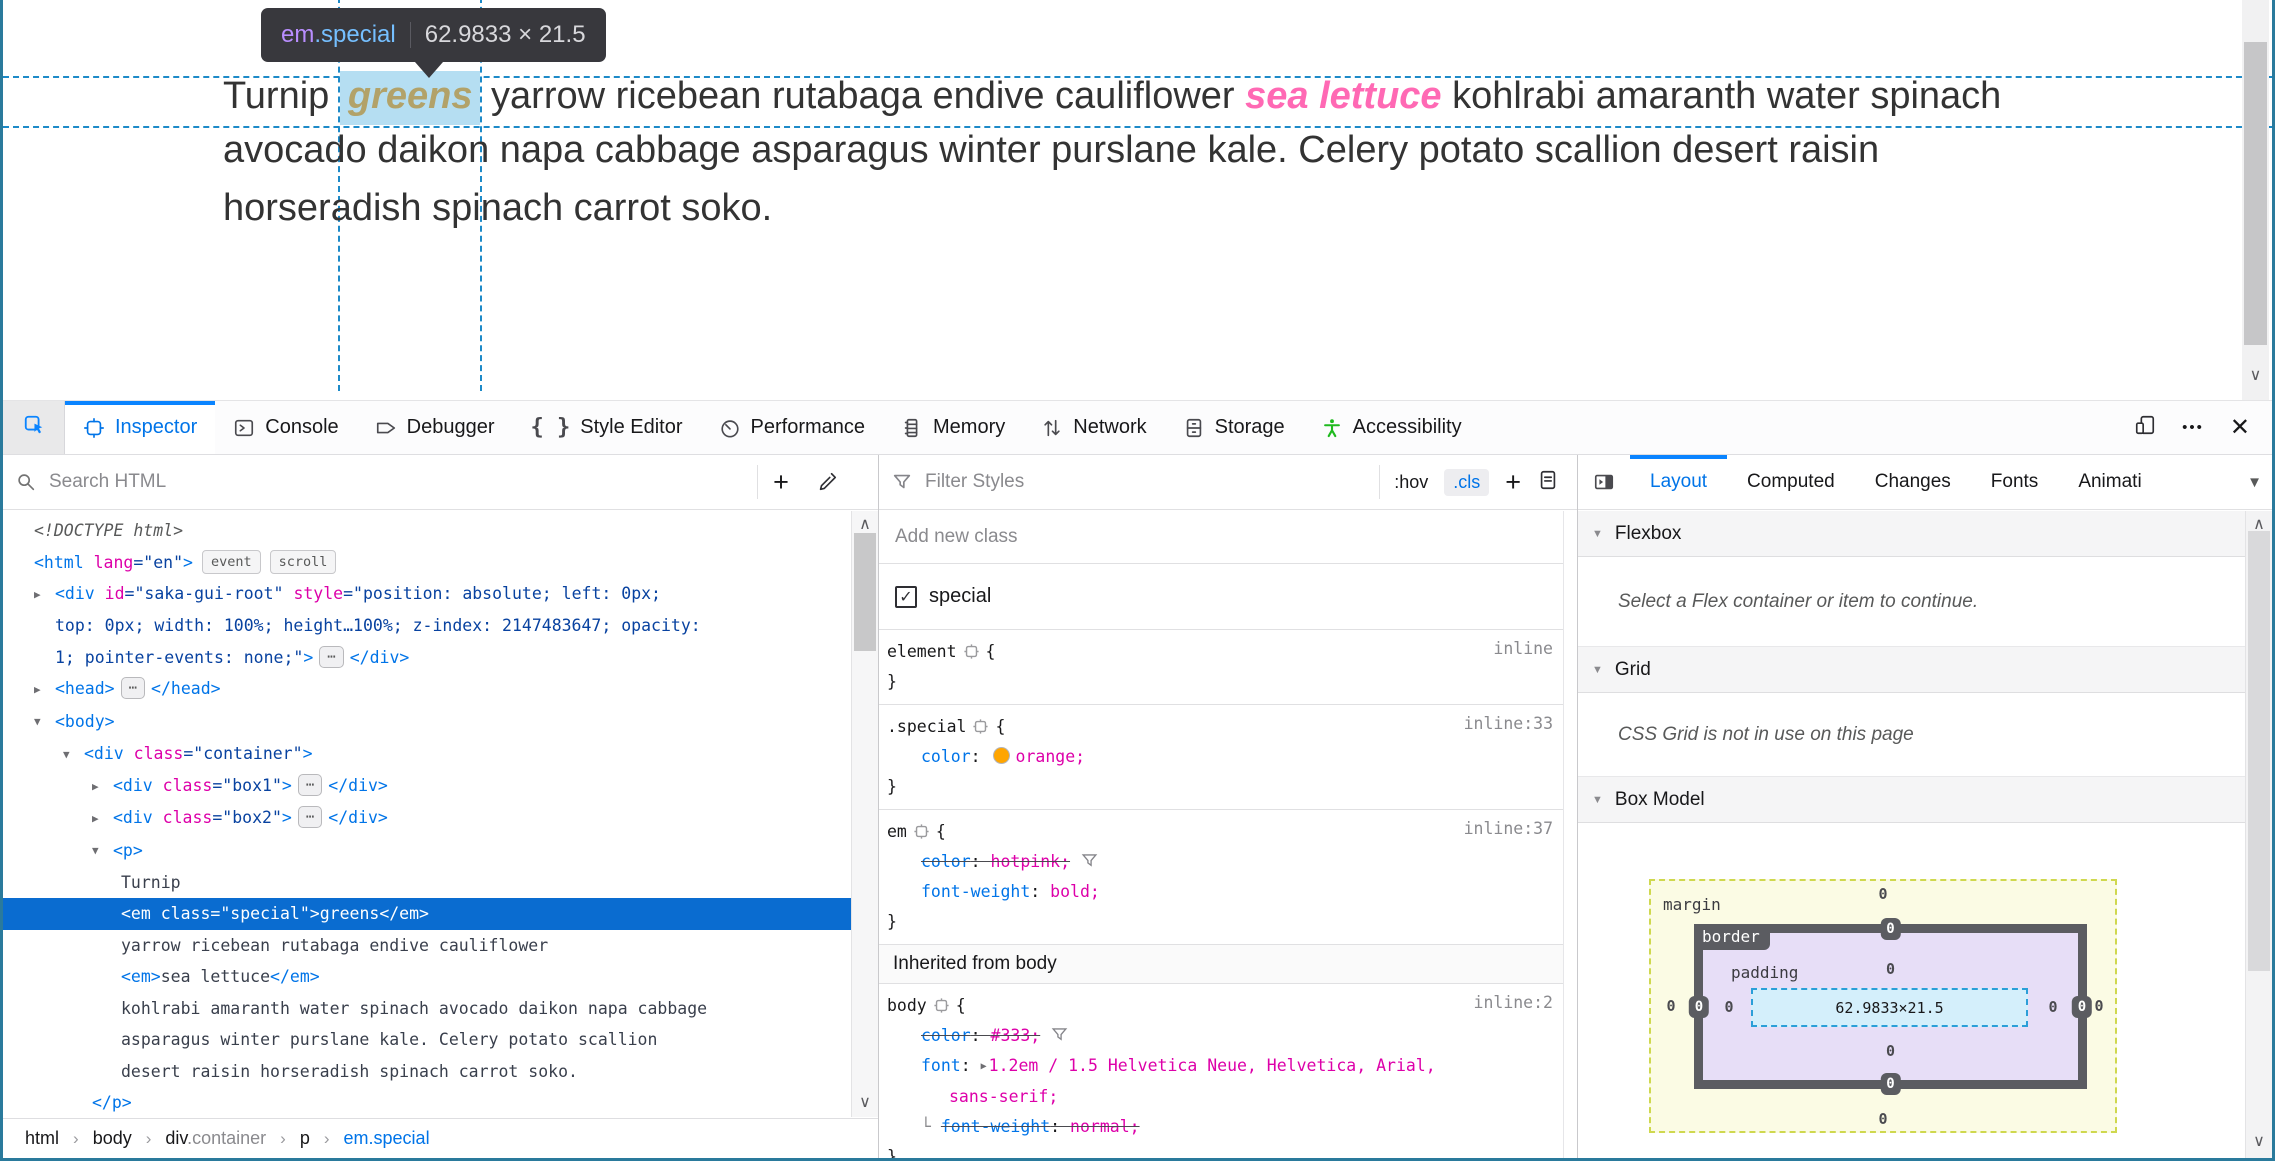 The image size is (2275, 1161). I want to click on sidebar-toggle-icon, so click(1604, 482).